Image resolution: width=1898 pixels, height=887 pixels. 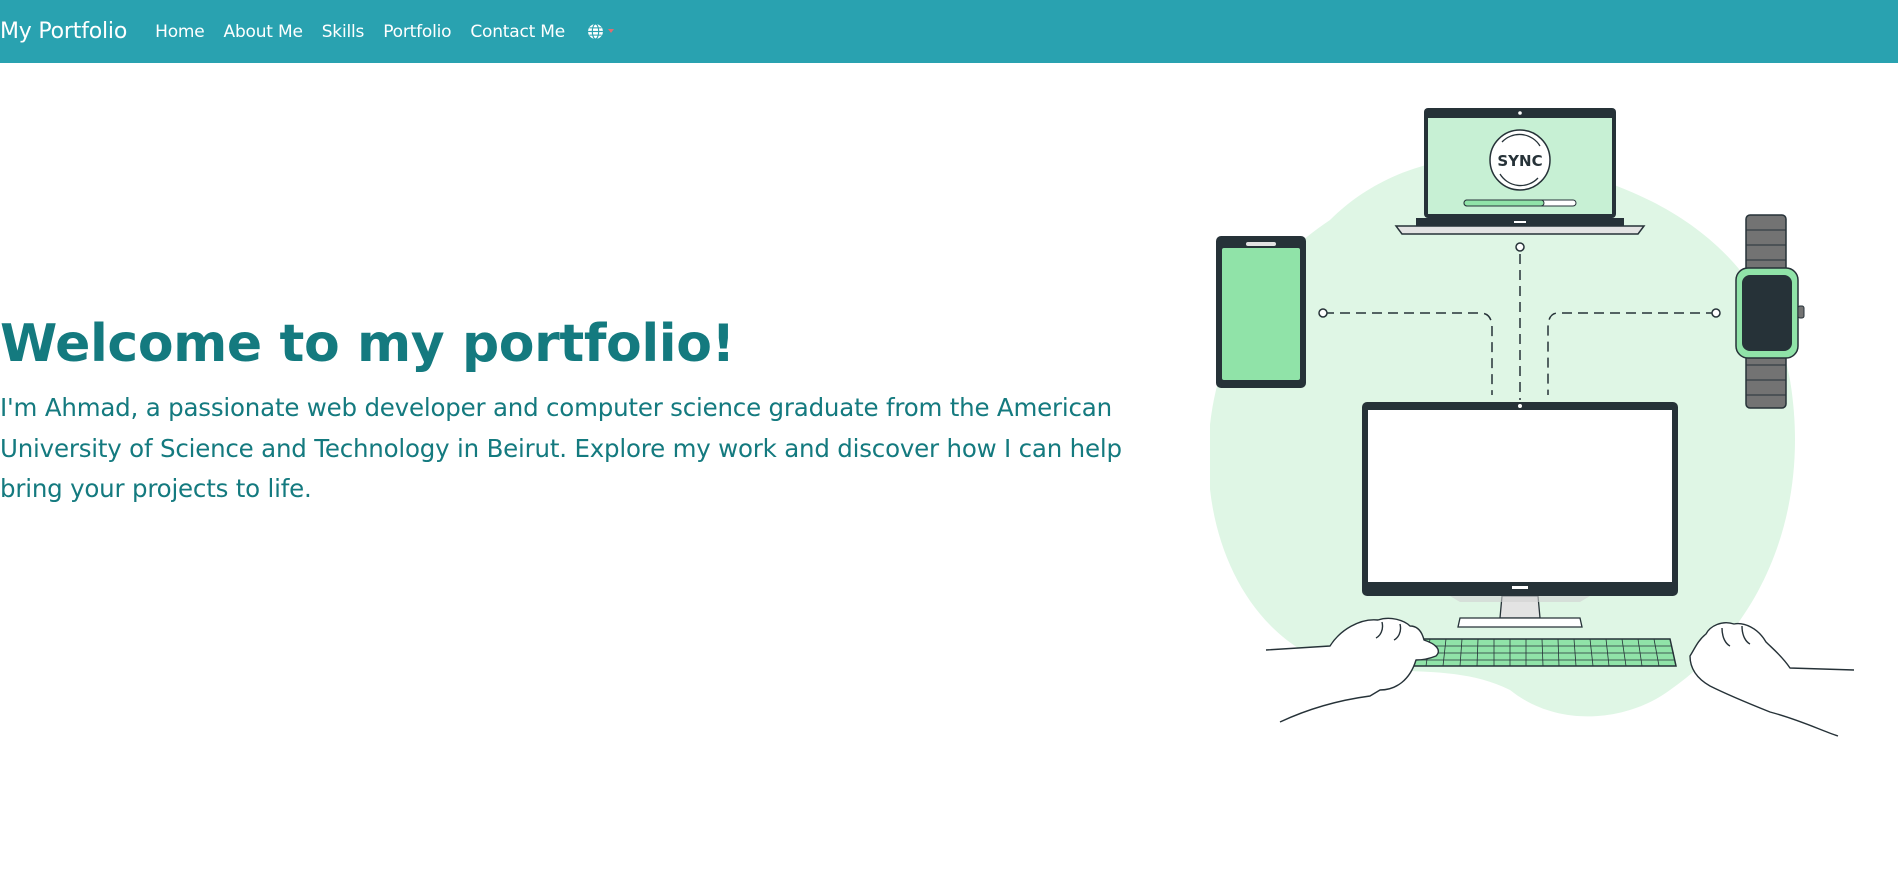 I want to click on smartwatch-icon, so click(x=1770, y=311).